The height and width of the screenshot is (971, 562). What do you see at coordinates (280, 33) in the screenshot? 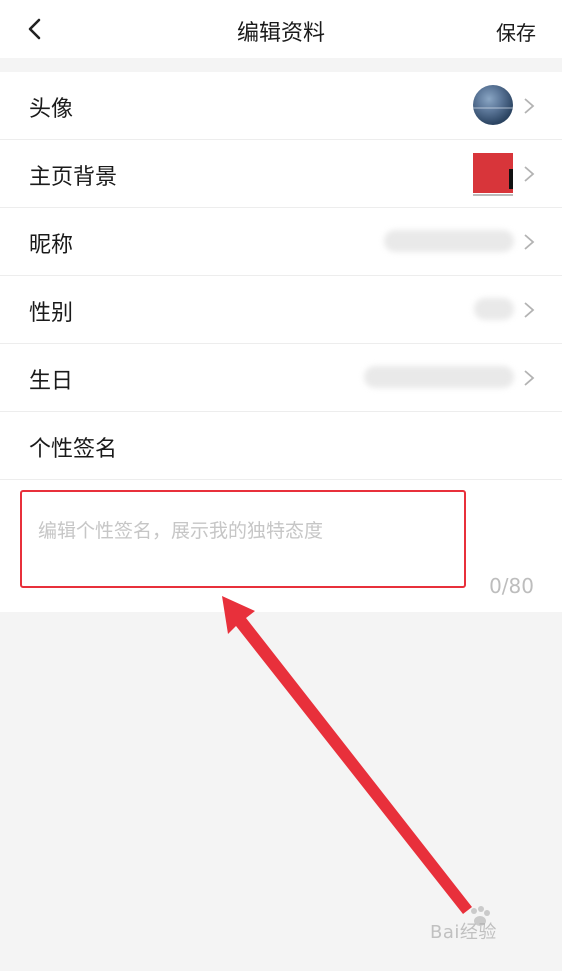
I see `page-title: 编辑资料` at bounding box center [280, 33].